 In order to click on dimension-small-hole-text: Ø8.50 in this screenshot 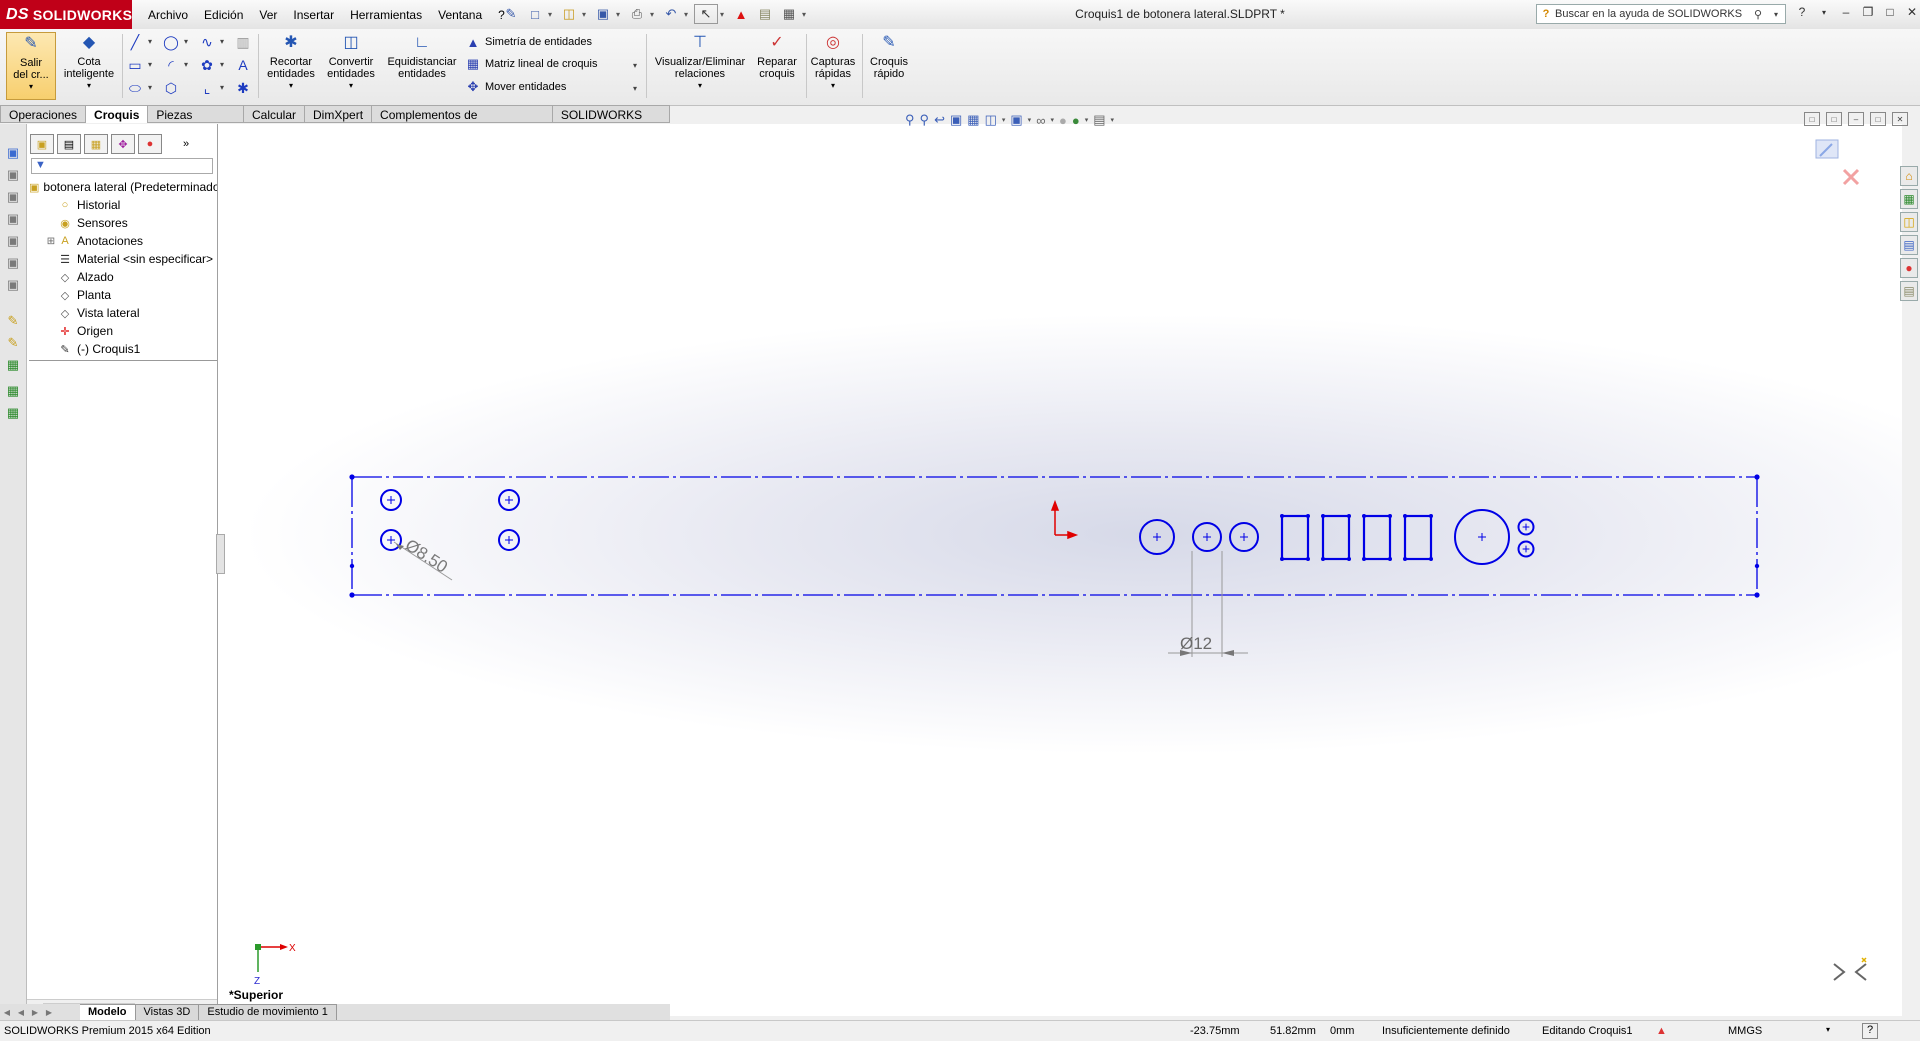, I will do `click(426, 555)`.